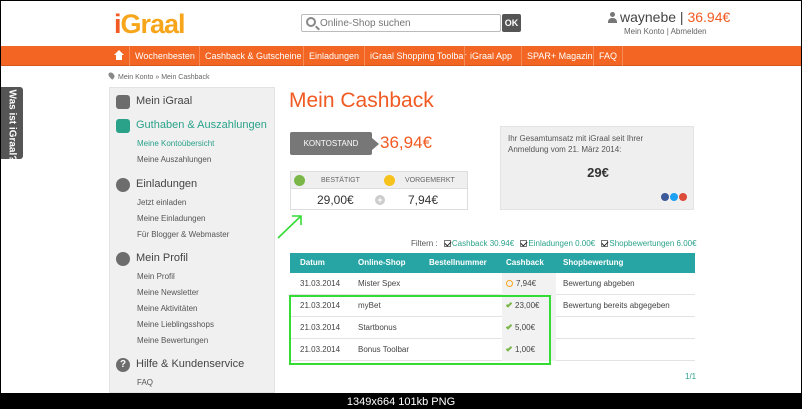 This screenshot has height=409, width=802. I want to click on check-icon, so click(299, 180).